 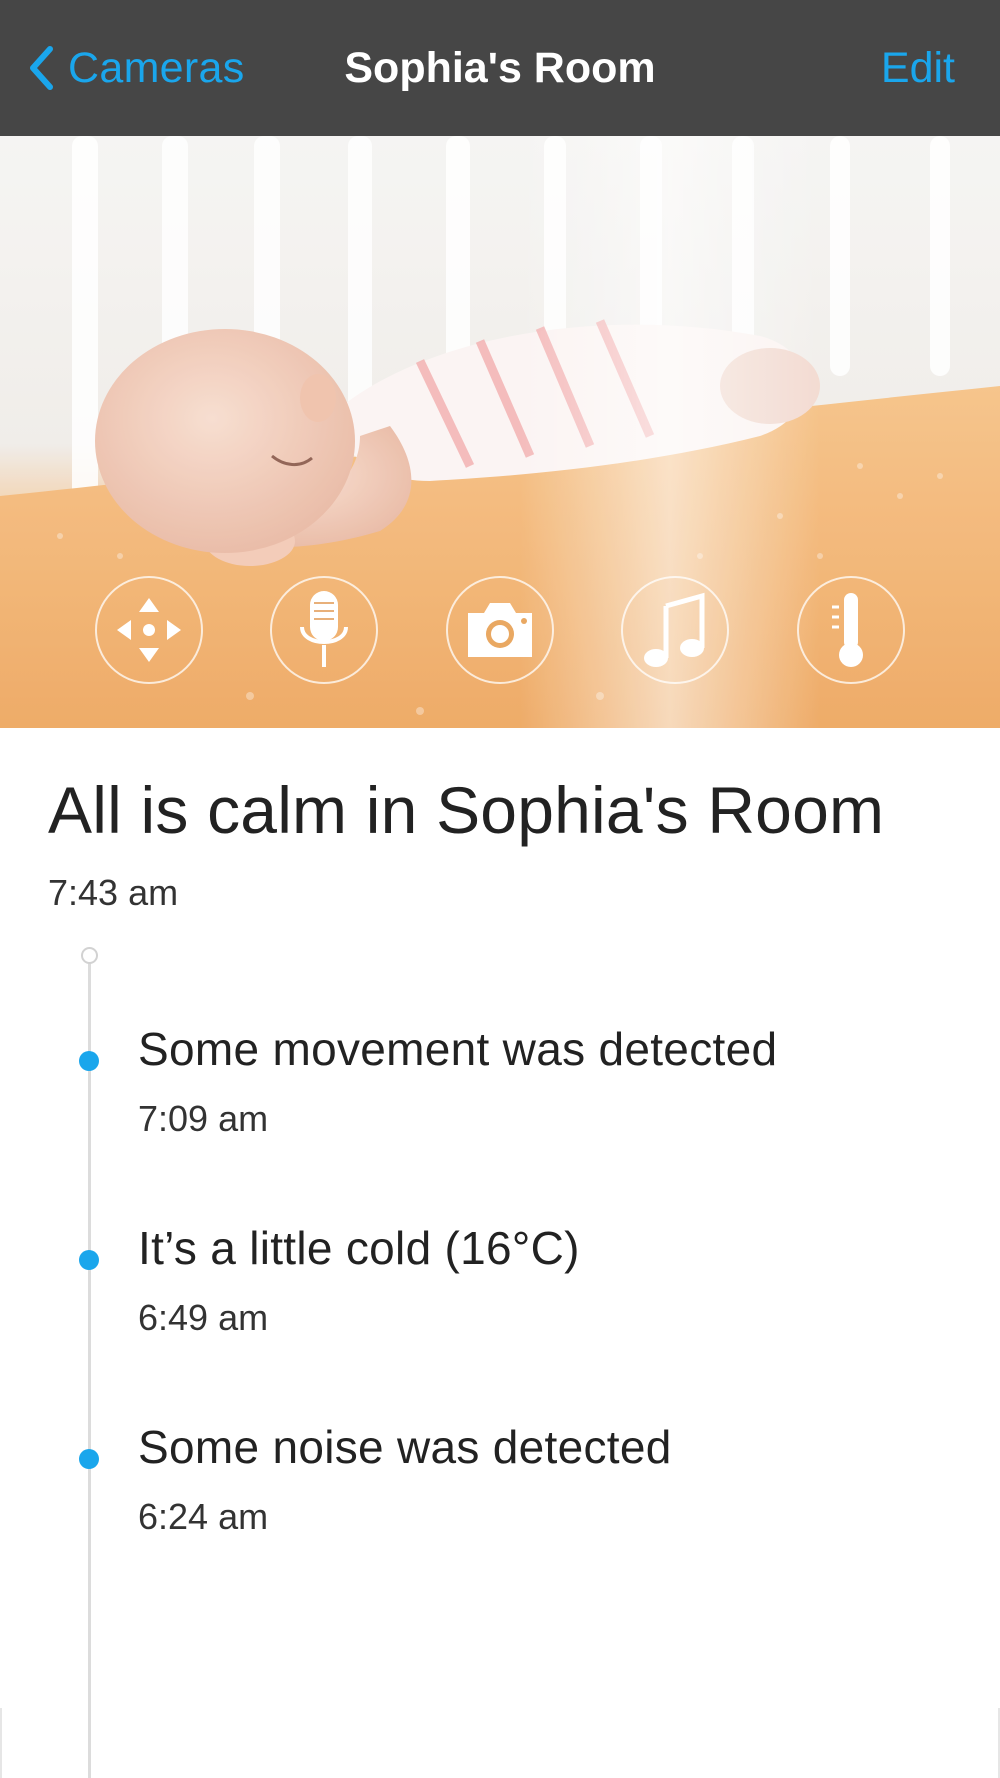 I want to click on temperature-button, so click(x=851, y=630).